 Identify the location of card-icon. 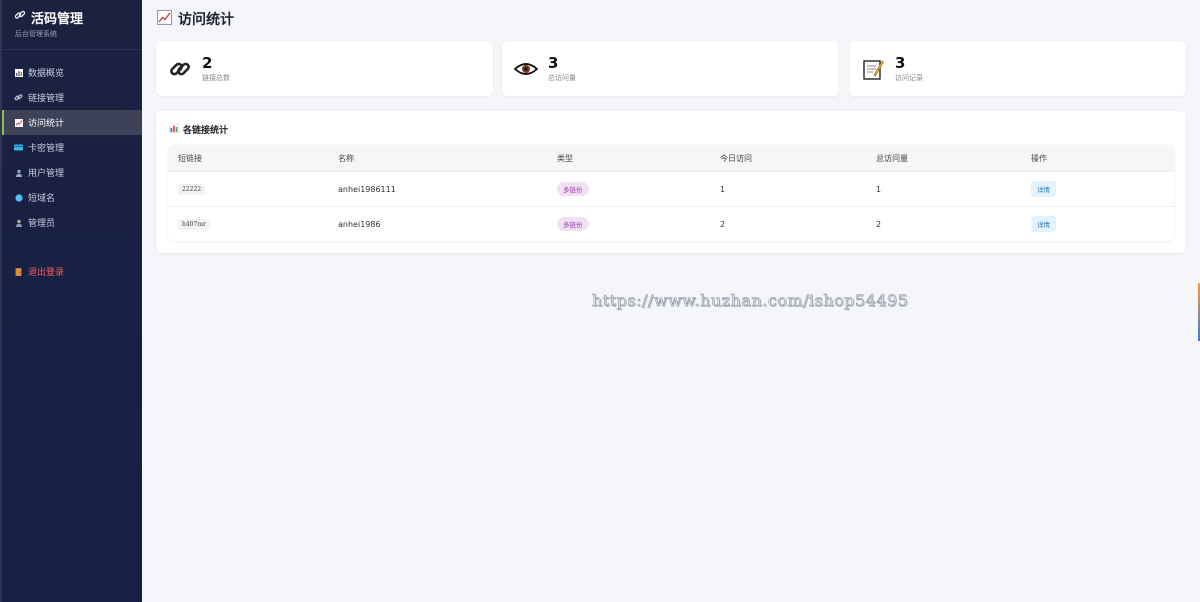
(18, 147).